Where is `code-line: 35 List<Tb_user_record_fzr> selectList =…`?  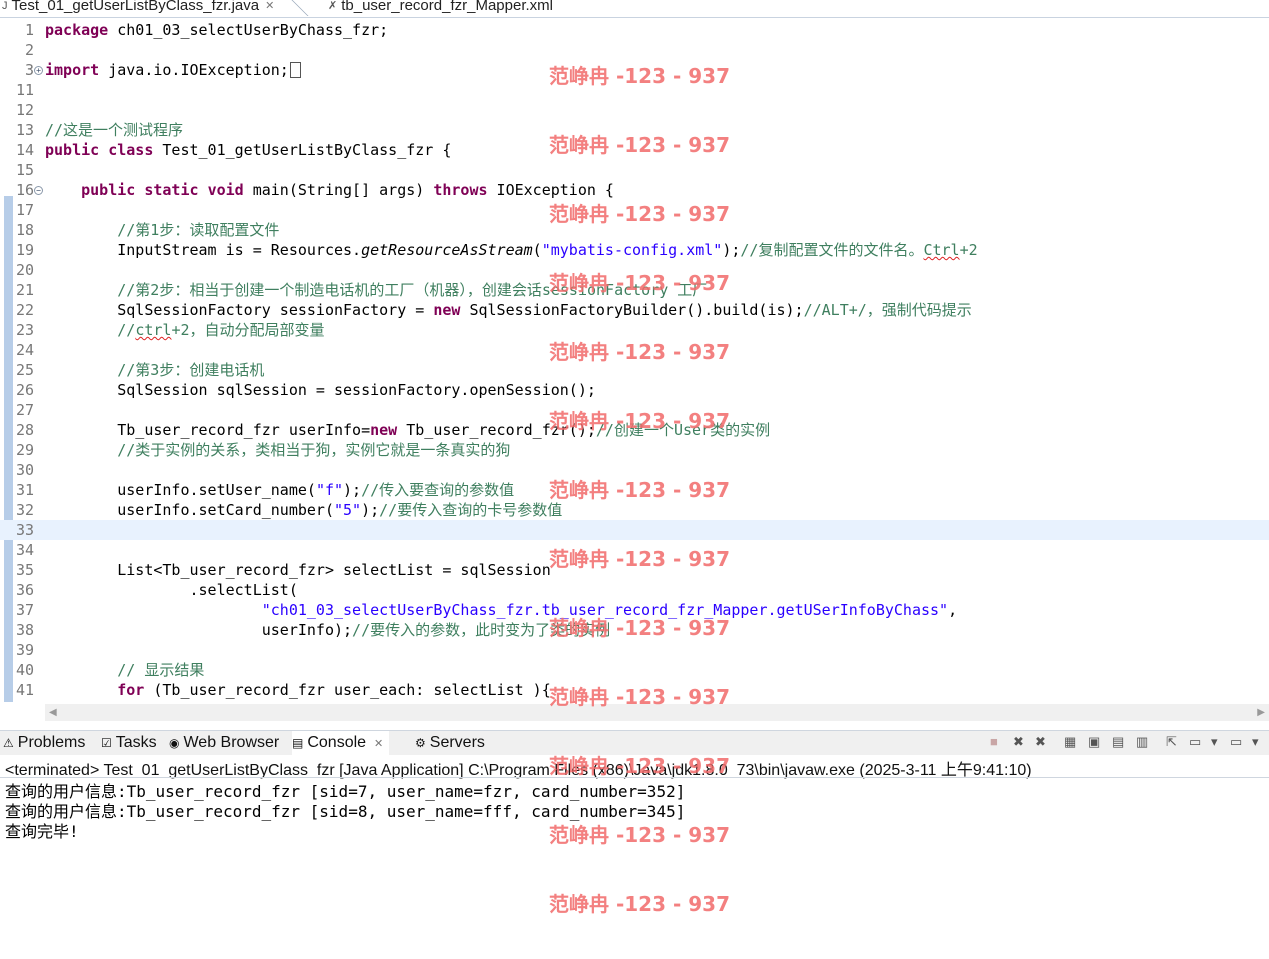
code-line: 35 List<Tb_user_record_fzr> selectList =… is located at coordinates (634, 570).